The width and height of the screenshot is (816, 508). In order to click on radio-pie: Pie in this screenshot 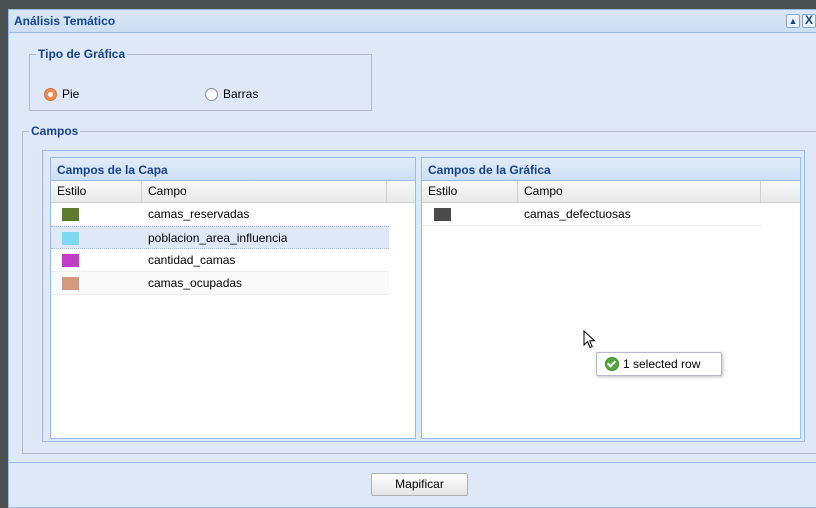, I will do `click(61, 94)`.